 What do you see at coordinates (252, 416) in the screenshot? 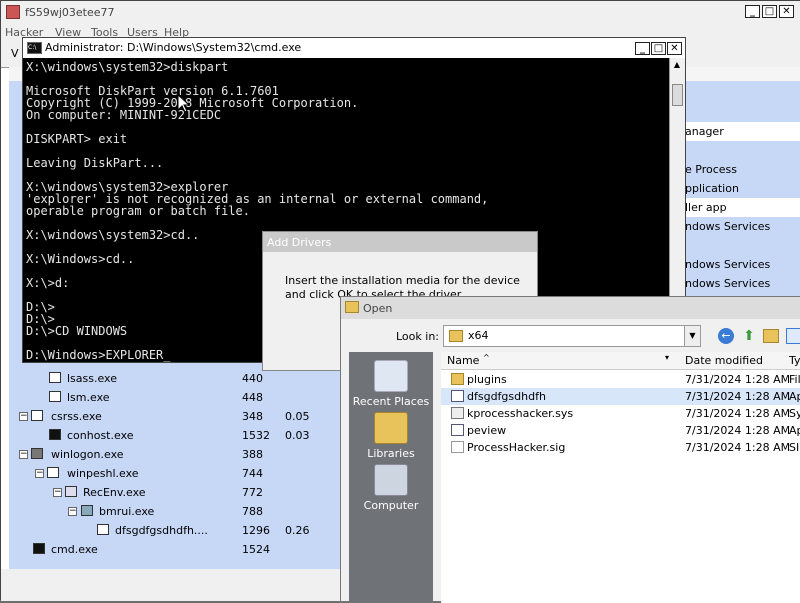
I see `process-pid: 348` at bounding box center [252, 416].